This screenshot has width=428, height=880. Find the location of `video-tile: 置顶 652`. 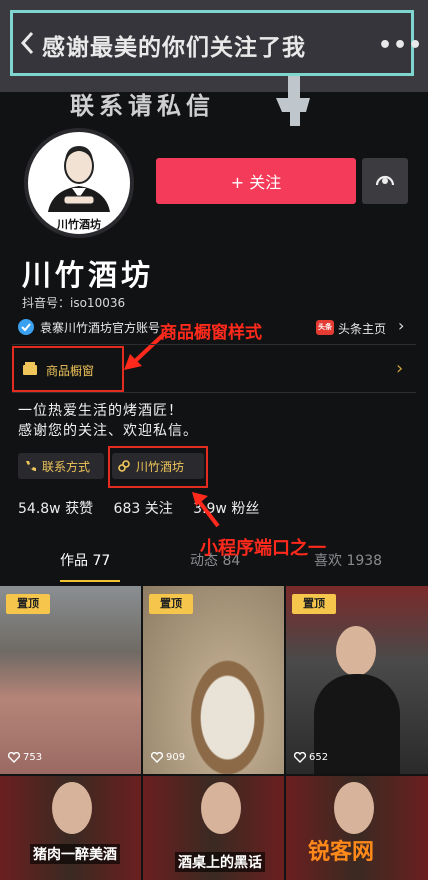

video-tile: 置顶 652 is located at coordinates (357, 680).